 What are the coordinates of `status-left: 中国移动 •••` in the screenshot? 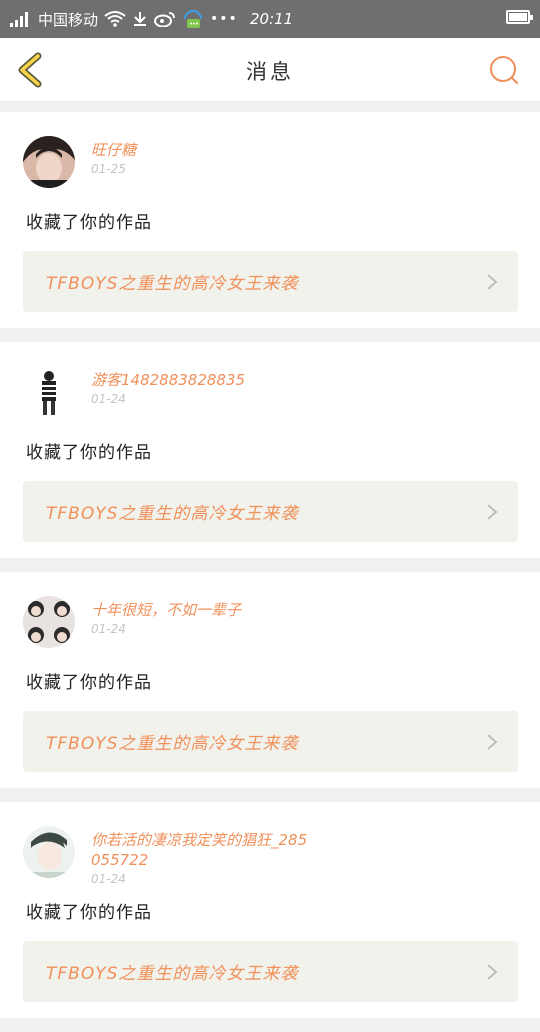 It's located at (124, 19).